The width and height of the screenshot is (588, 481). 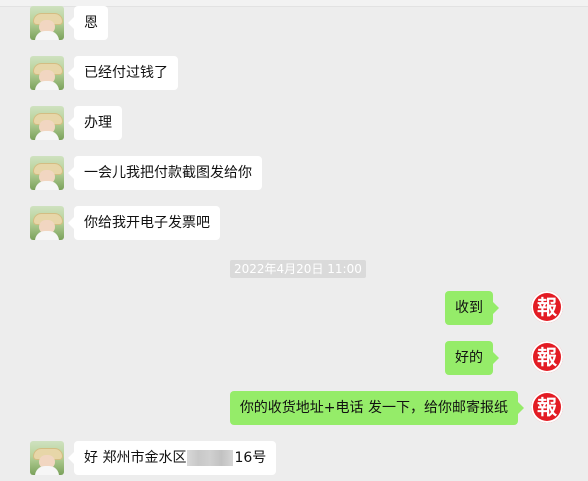 What do you see at coordinates (91, 23) in the screenshot?
I see `message-text: 恩` at bounding box center [91, 23].